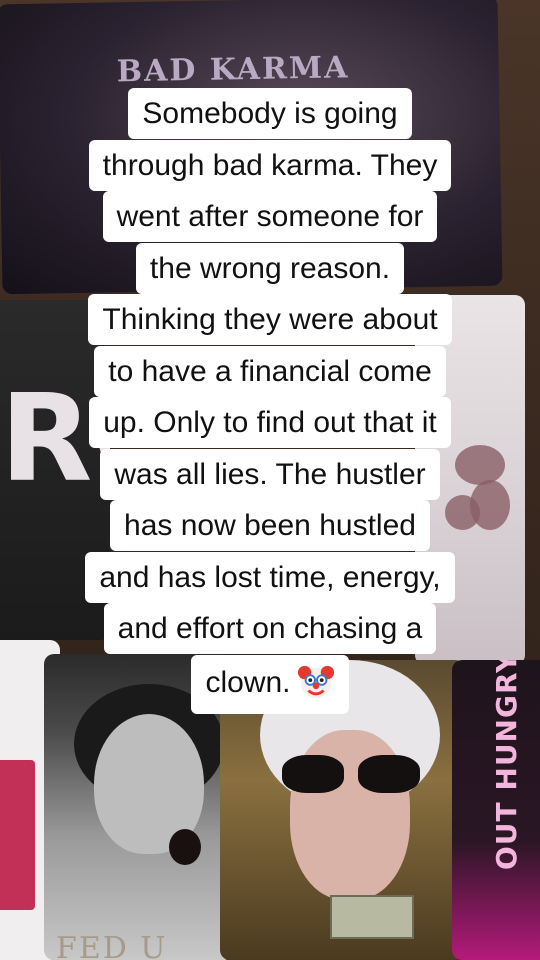 The height and width of the screenshot is (960, 540). What do you see at coordinates (270, 165) in the screenshot?
I see `caption-line: through bad karma. They` at bounding box center [270, 165].